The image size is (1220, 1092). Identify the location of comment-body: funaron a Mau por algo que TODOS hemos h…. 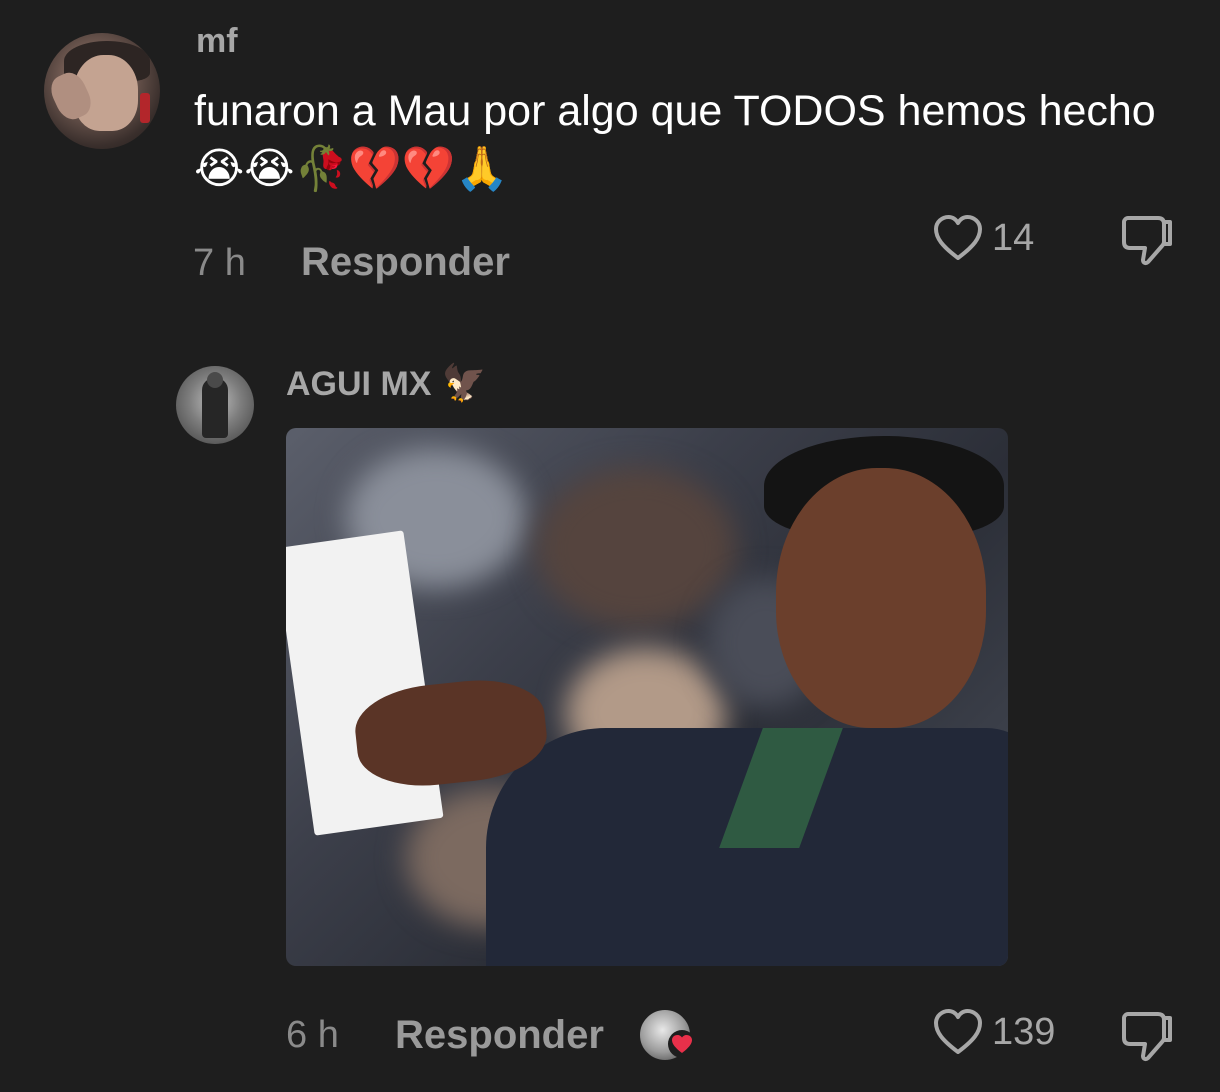
(675, 111).